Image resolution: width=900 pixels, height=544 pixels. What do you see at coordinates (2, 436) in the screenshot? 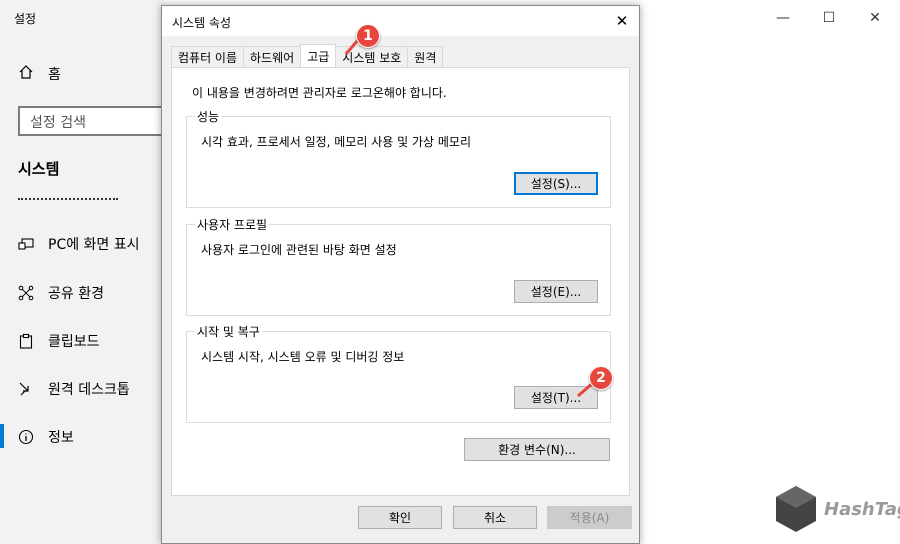
I see `active-indicator` at bounding box center [2, 436].